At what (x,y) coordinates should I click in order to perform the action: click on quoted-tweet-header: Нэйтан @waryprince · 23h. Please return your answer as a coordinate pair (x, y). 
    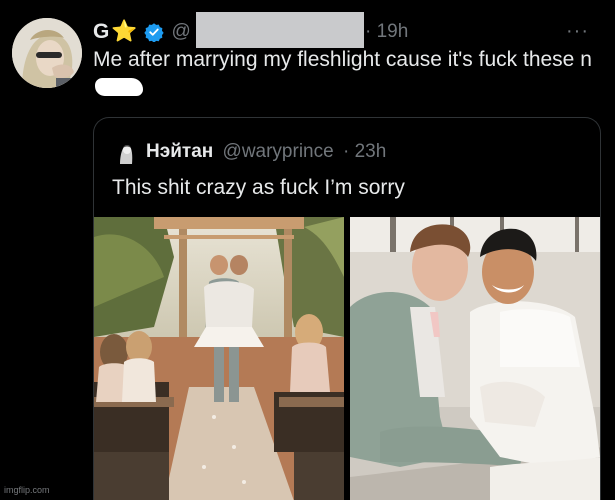
    Looking at the image, I should click on (266, 152).